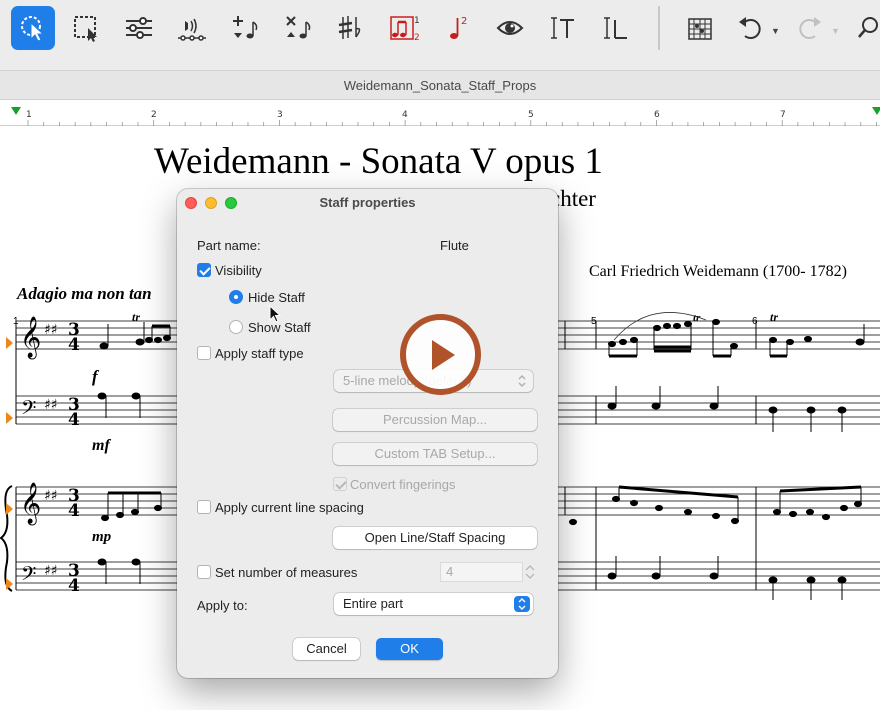 This screenshot has height=710, width=880. I want to click on apply-staff-type-checkbox, so click(204, 353).